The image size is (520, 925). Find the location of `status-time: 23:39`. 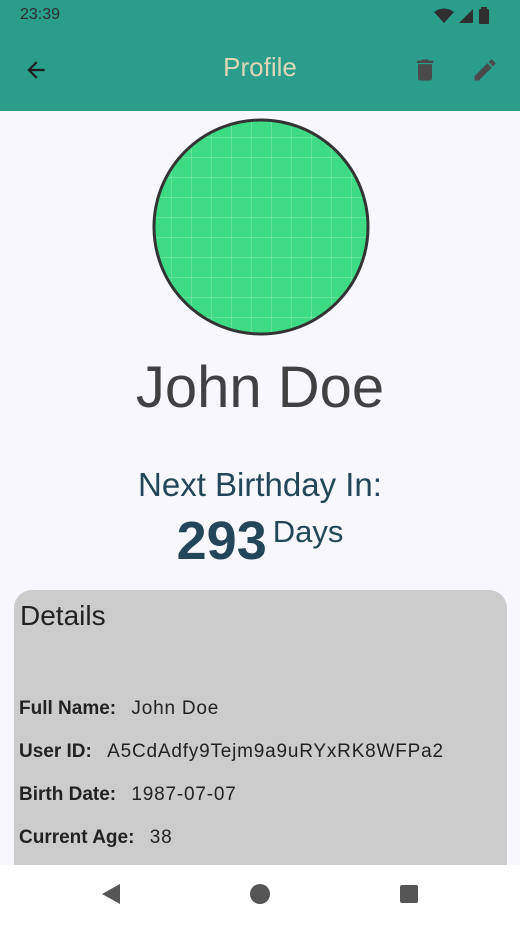

status-time: 23:39 is located at coordinates (40, 14).